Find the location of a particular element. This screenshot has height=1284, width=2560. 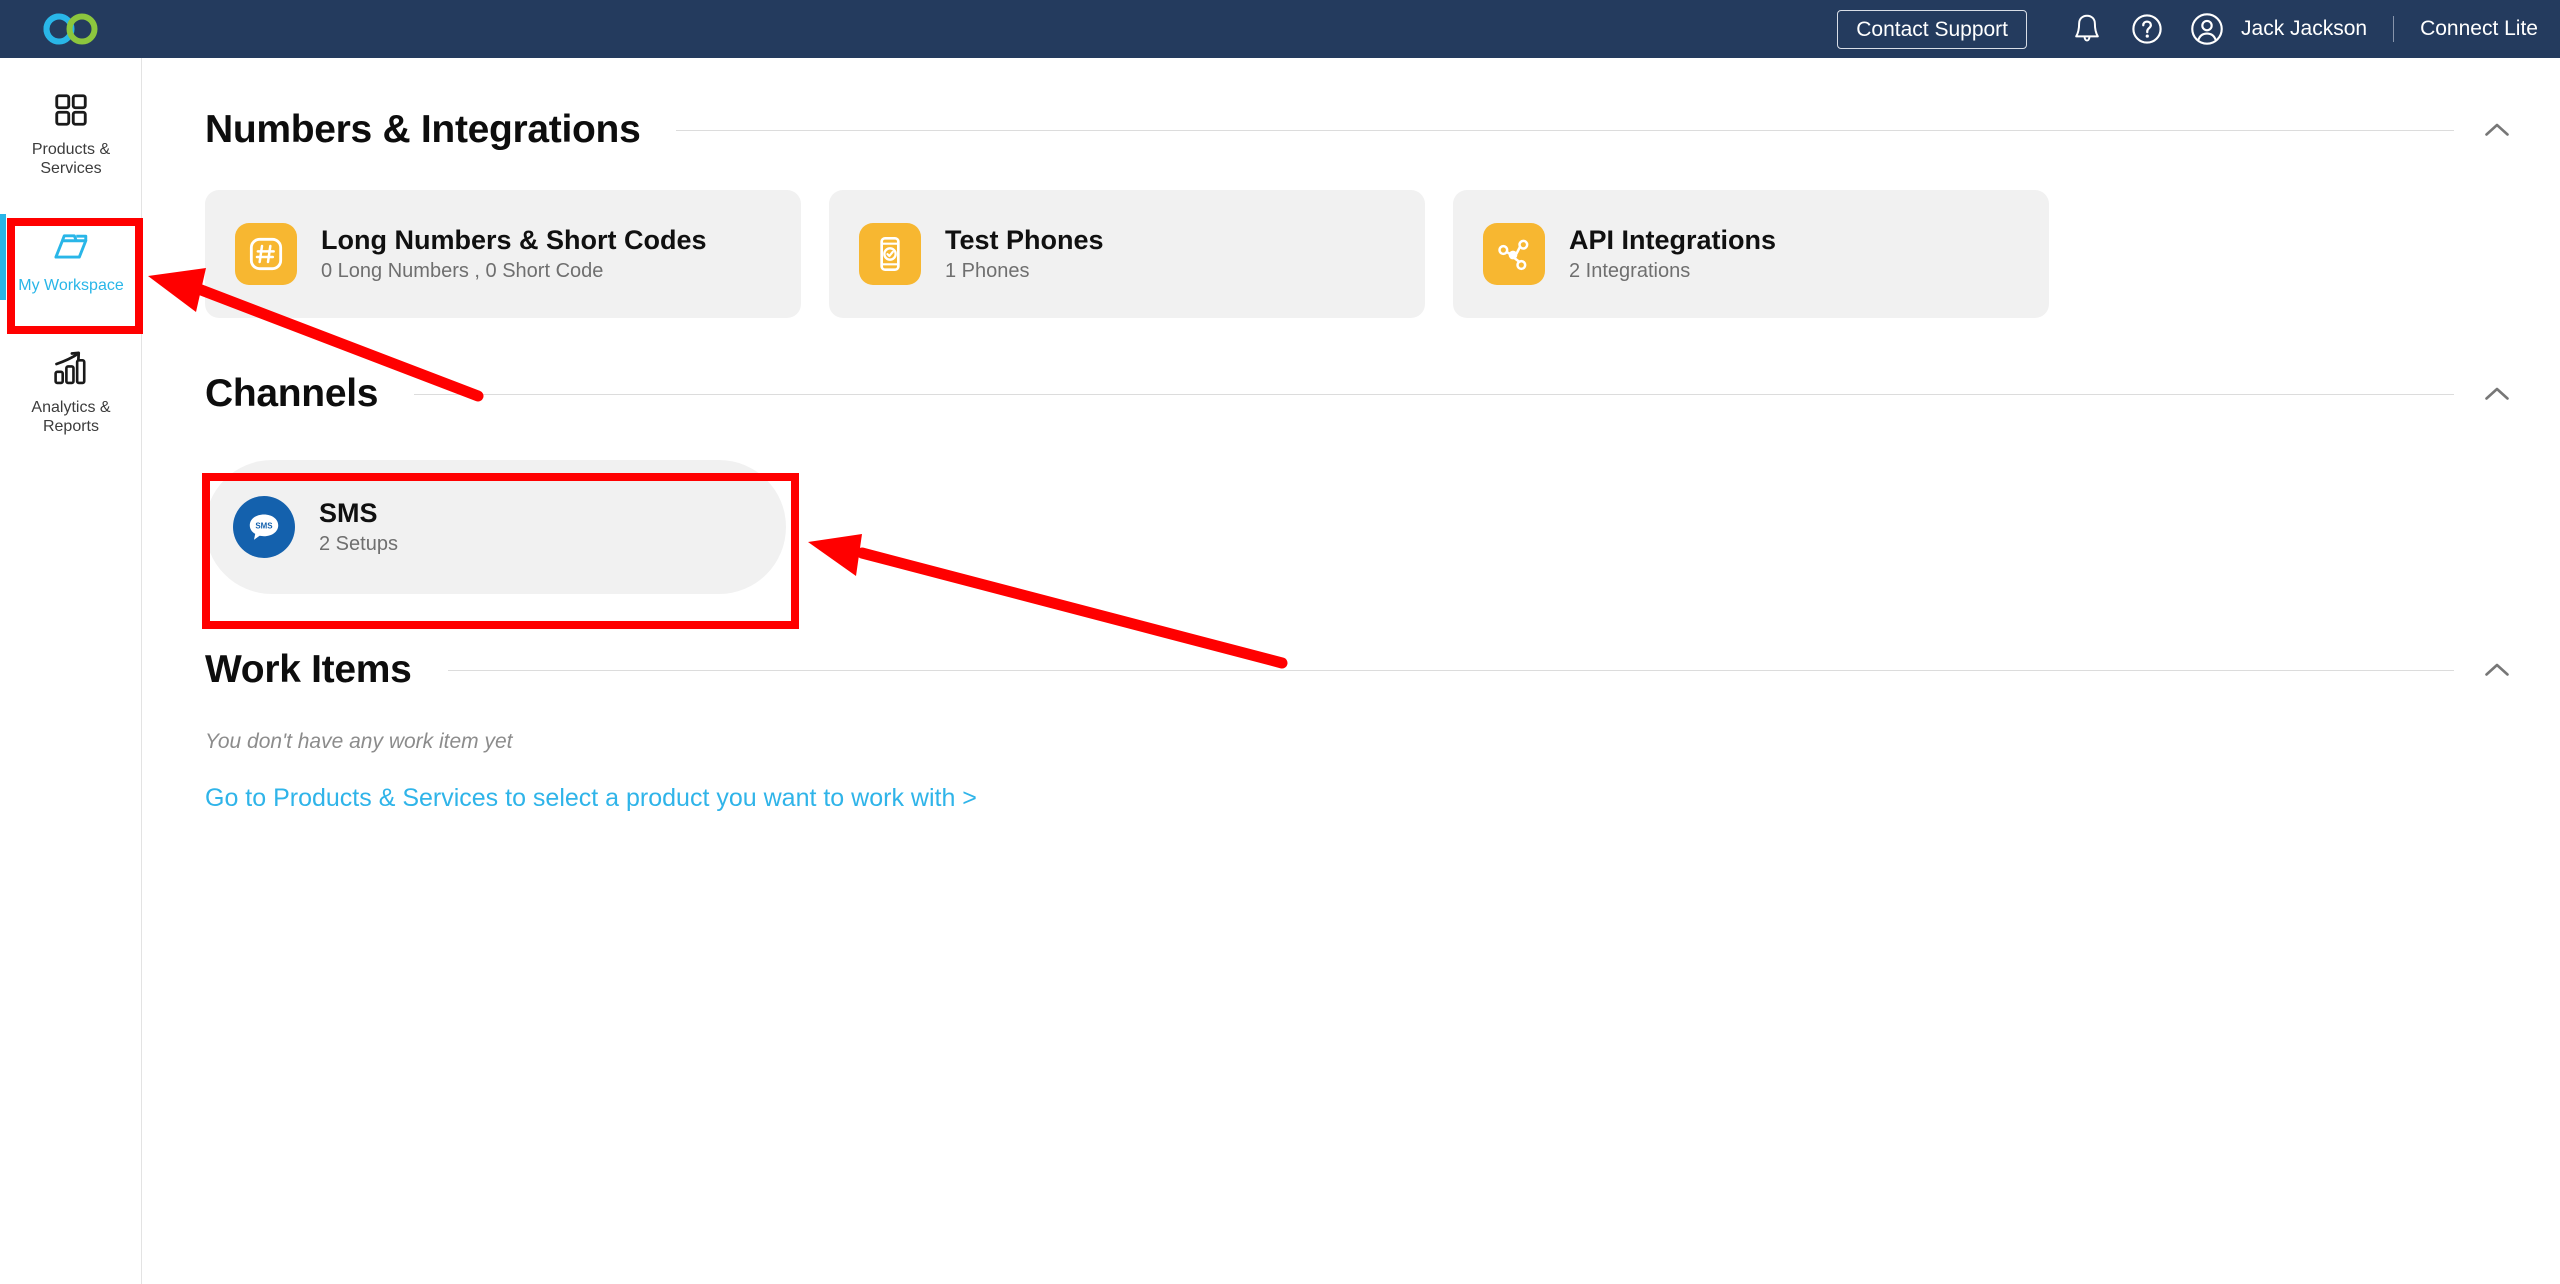

question-circle-icon is located at coordinates (2147, 29).